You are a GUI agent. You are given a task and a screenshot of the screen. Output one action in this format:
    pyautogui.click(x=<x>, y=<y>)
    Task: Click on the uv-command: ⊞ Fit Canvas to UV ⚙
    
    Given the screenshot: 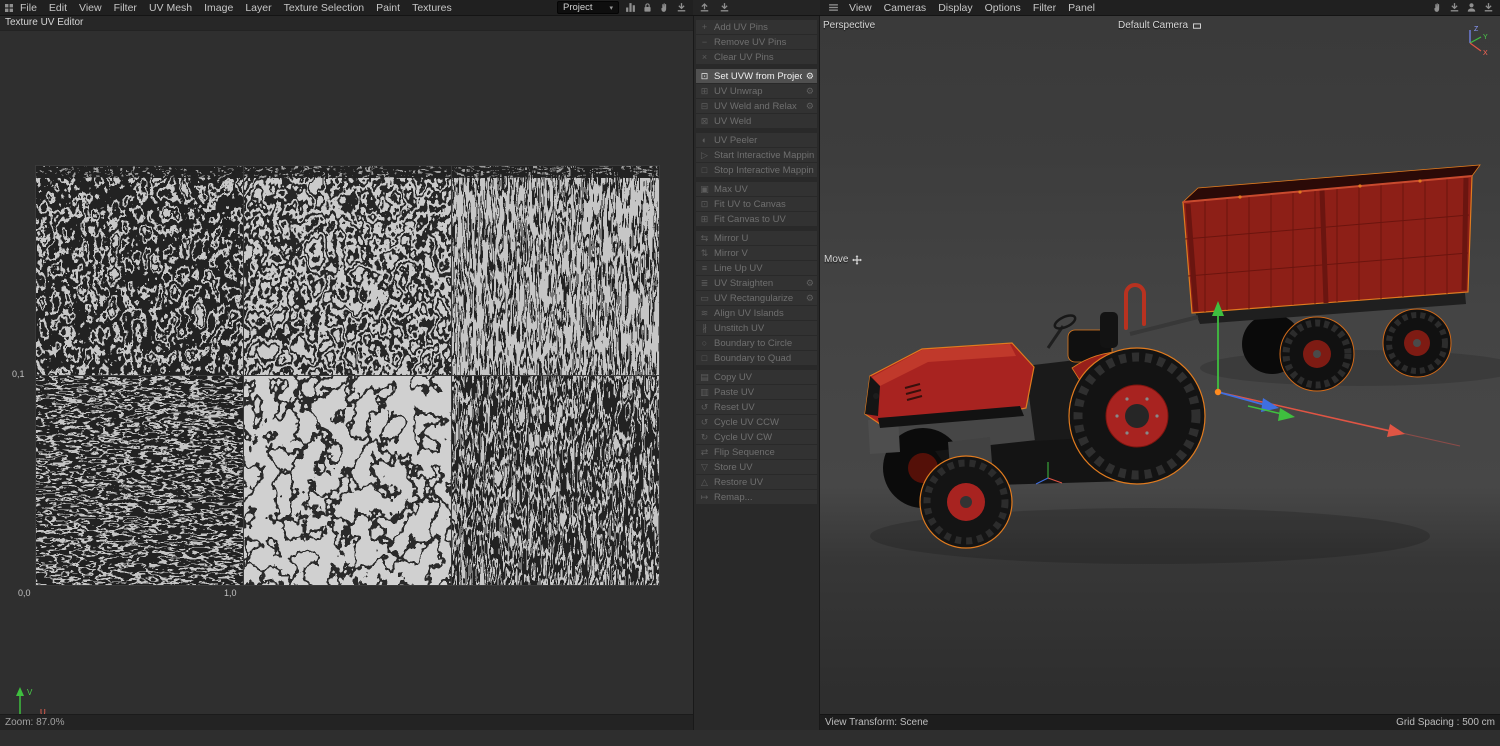 What is the action you would take?
    pyautogui.click(x=756, y=219)
    